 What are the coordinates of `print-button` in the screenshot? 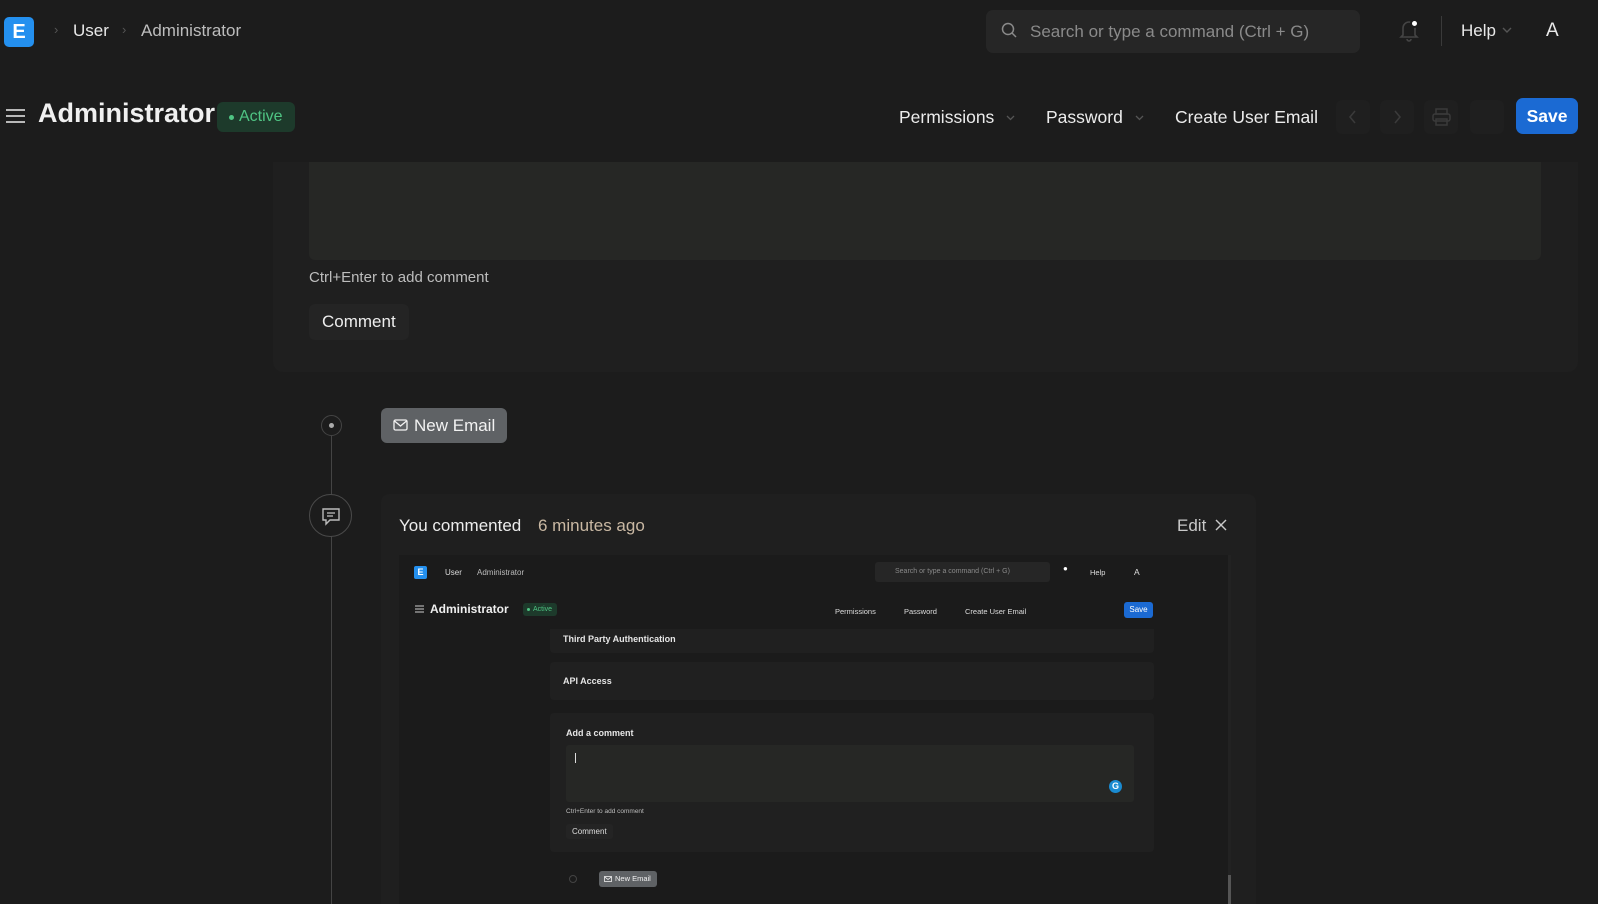 It's located at (1441, 117).